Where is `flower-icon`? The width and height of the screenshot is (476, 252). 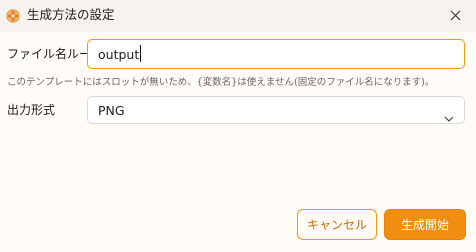
flower-icon is located at coordinates (13, 15).